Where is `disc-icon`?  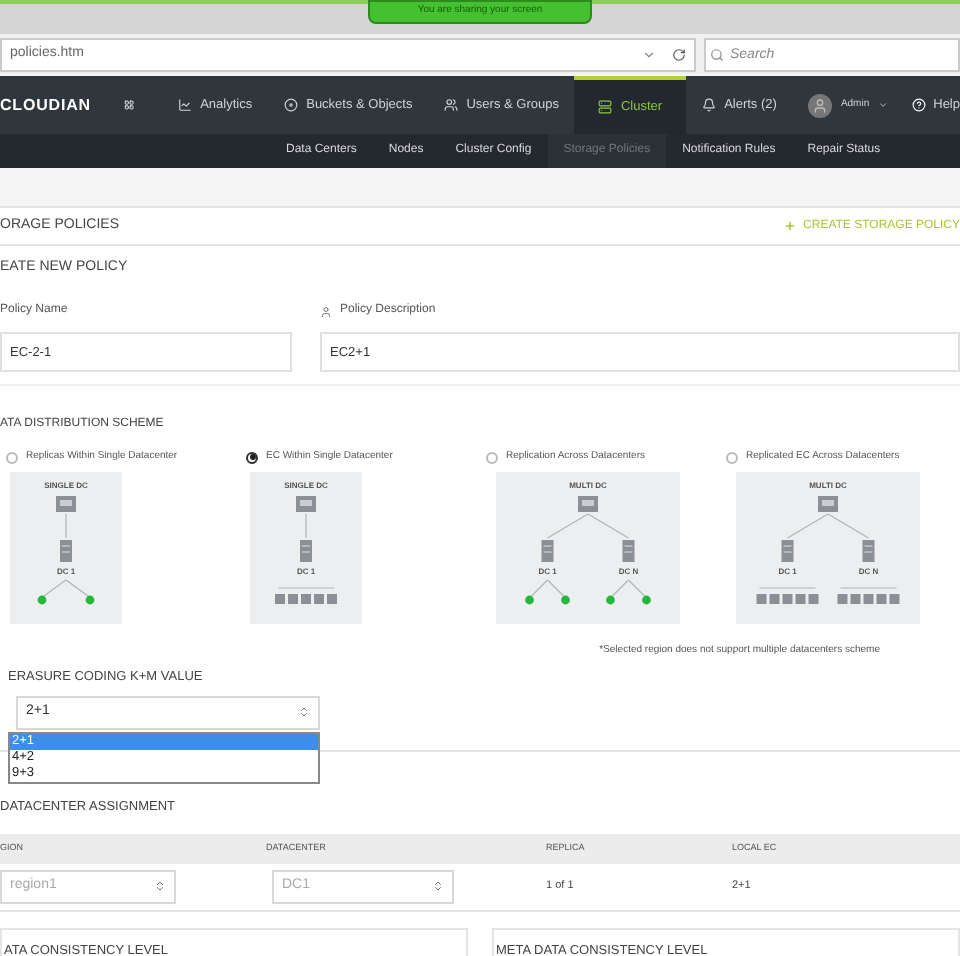 disc-icon is located at coordinates (291, 105).